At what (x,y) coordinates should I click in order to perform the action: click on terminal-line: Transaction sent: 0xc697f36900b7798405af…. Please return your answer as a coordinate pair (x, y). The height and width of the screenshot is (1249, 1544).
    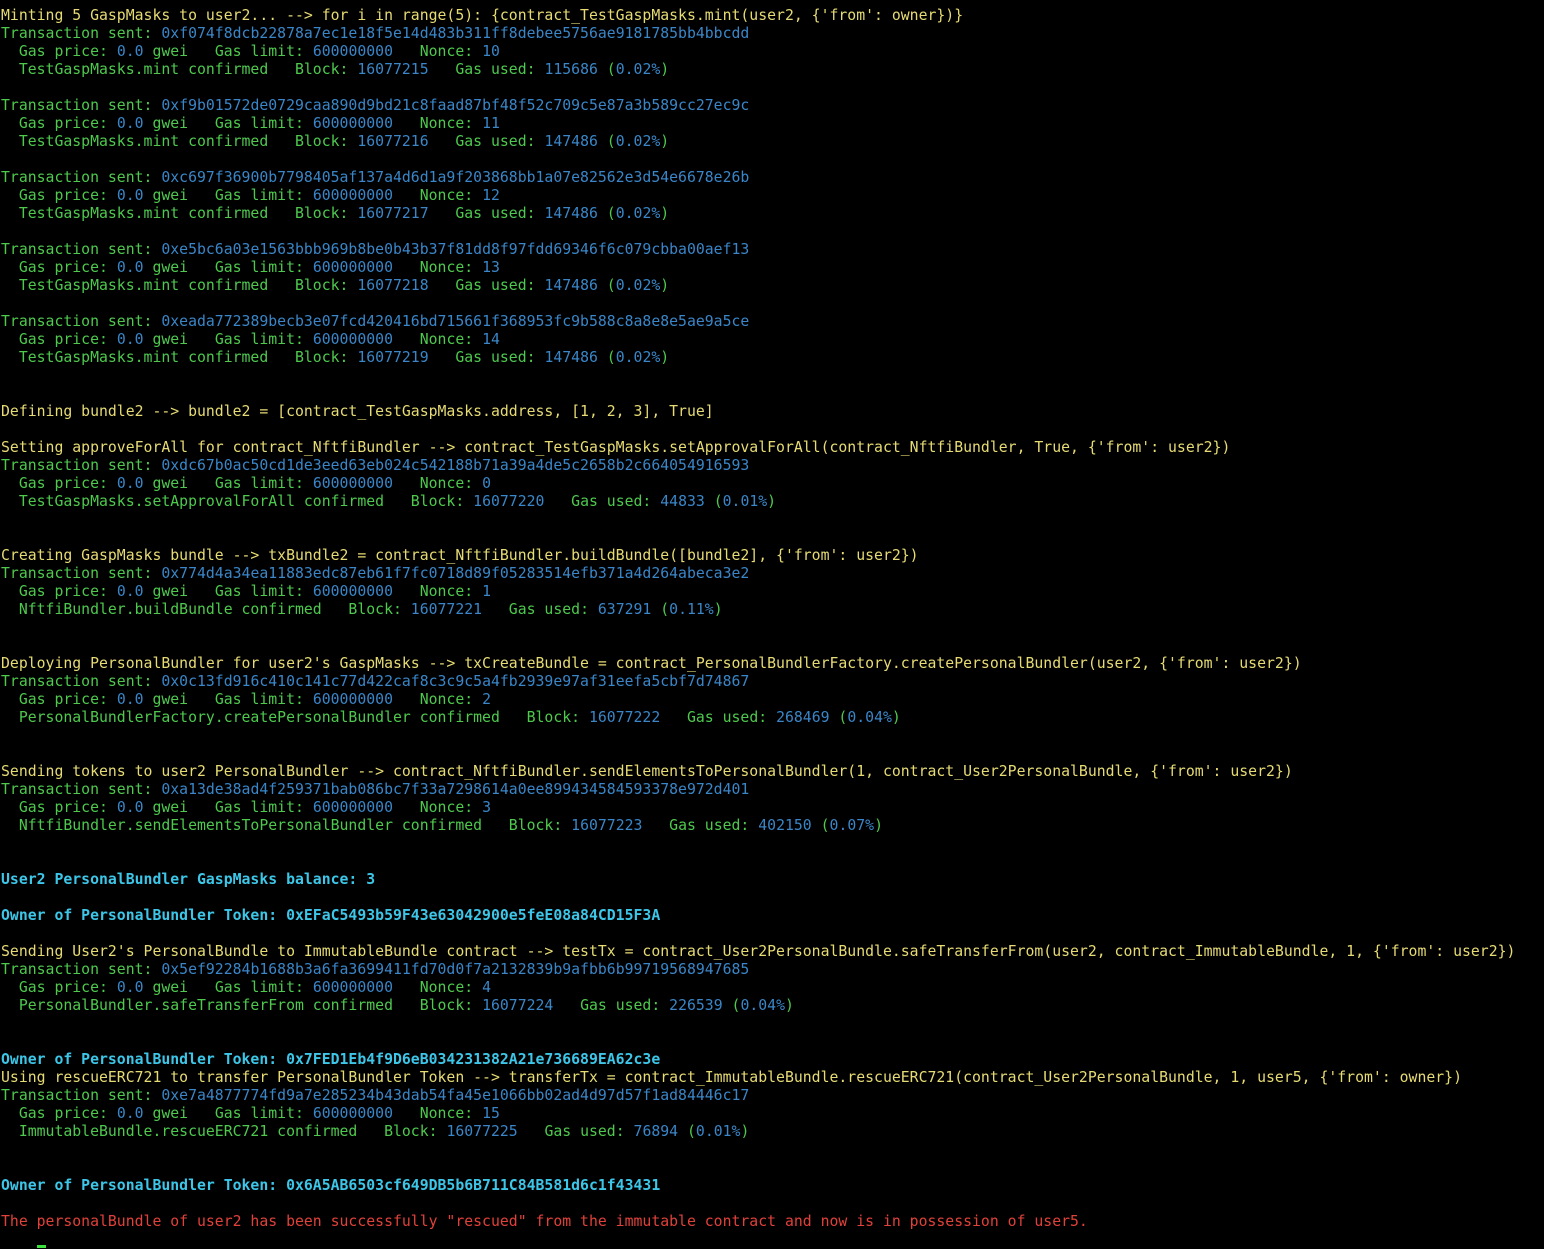
    Looking at the image, I should click on (772, 178).